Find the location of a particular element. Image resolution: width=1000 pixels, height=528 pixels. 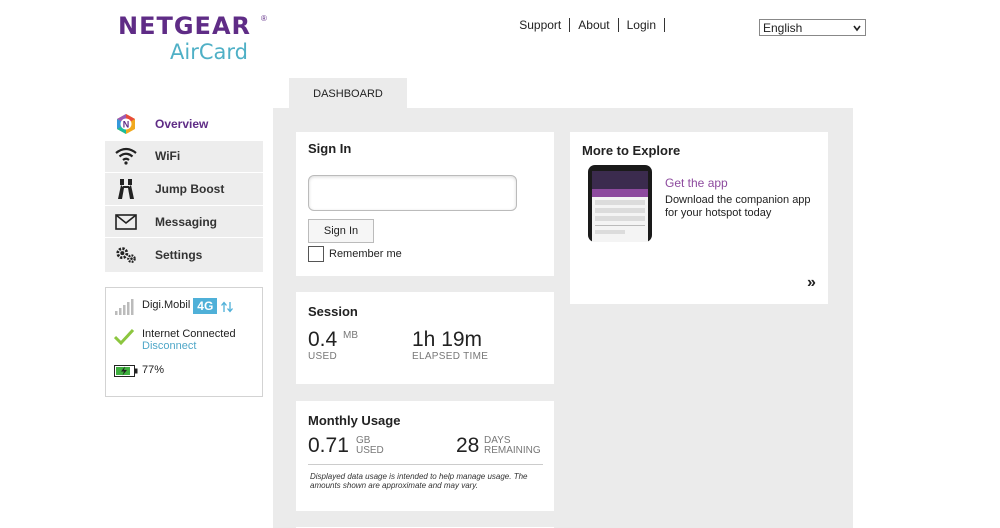

top-nav: Support About Login is located at coordinates (588, 25).